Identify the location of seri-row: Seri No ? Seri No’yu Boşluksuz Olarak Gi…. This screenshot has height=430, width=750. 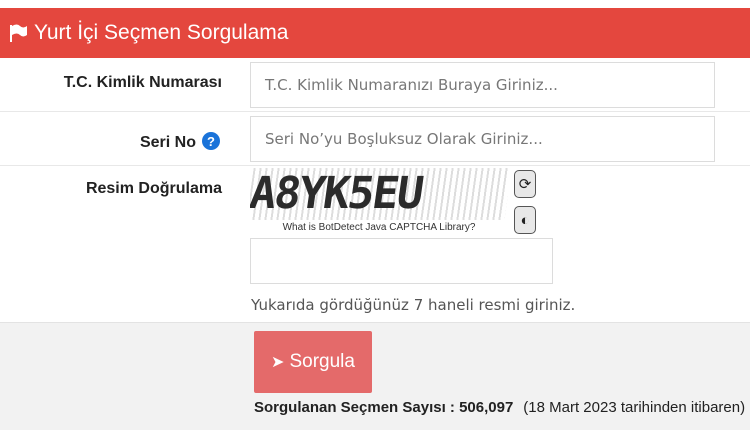
(375, 139).